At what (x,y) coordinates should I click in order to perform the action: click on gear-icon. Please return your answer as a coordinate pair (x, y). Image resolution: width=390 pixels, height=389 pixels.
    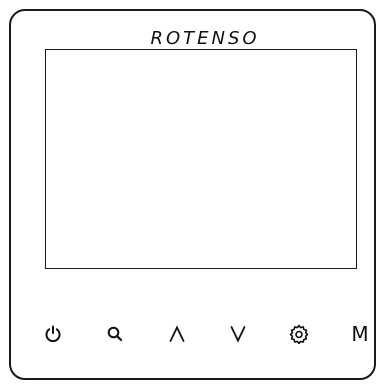
    Looking at the image, I should click on (299, 334).